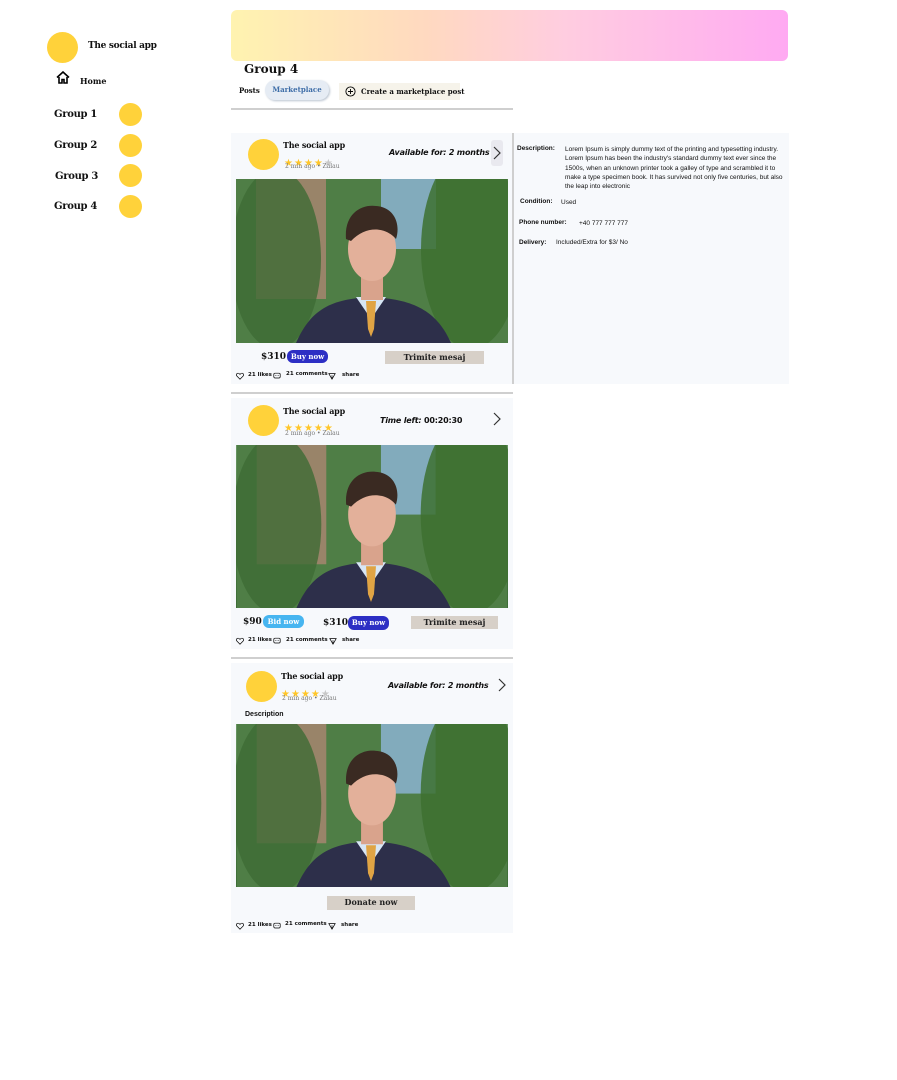 Image resolution: width=897 pixels, height=1080 pixels. I want to click on delivery-key: Delivery:, so click(533, 242).